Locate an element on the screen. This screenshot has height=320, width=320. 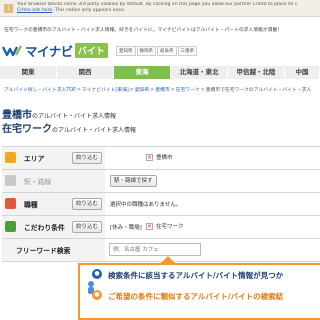
job-filter-button: 絞り込む is located at coordinates (87, 204).